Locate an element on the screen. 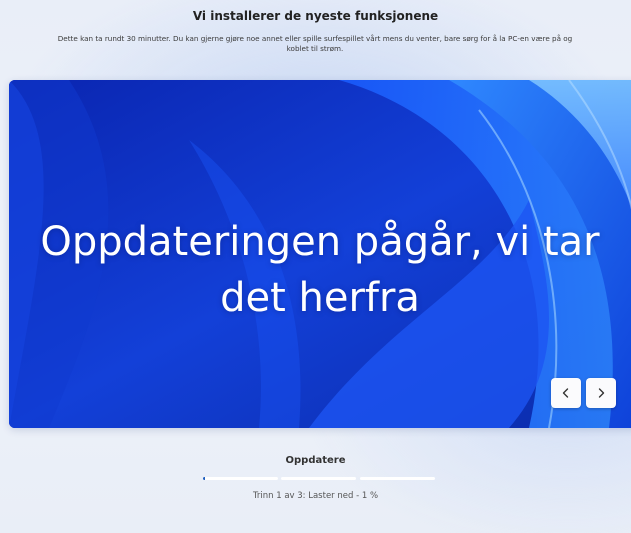 The height and width of the screenshot is (533, 631). progress-status: Trinn 1 av 3: Laster ned - 1 % is located at coordinates (315, 496).